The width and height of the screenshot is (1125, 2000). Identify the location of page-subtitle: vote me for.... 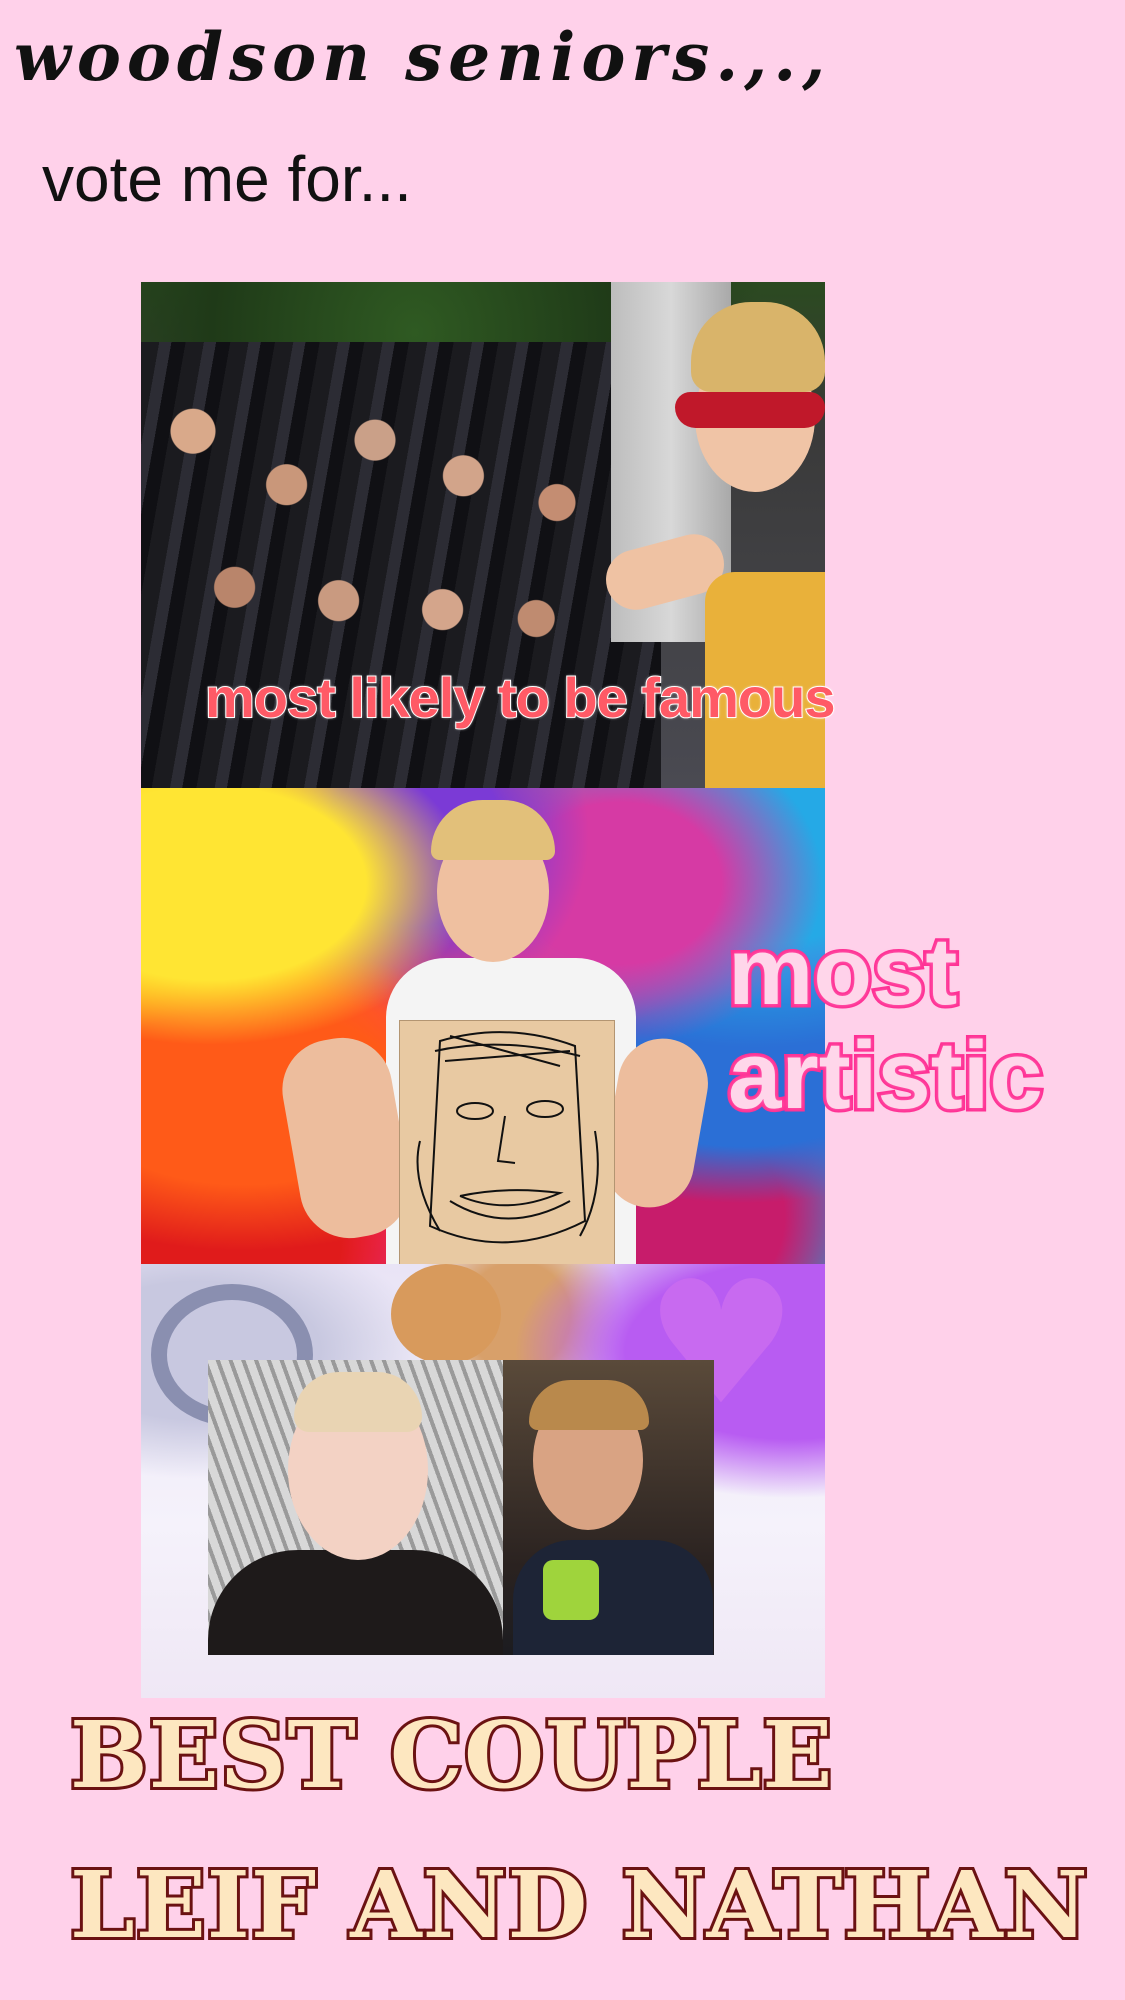
(227, 179).